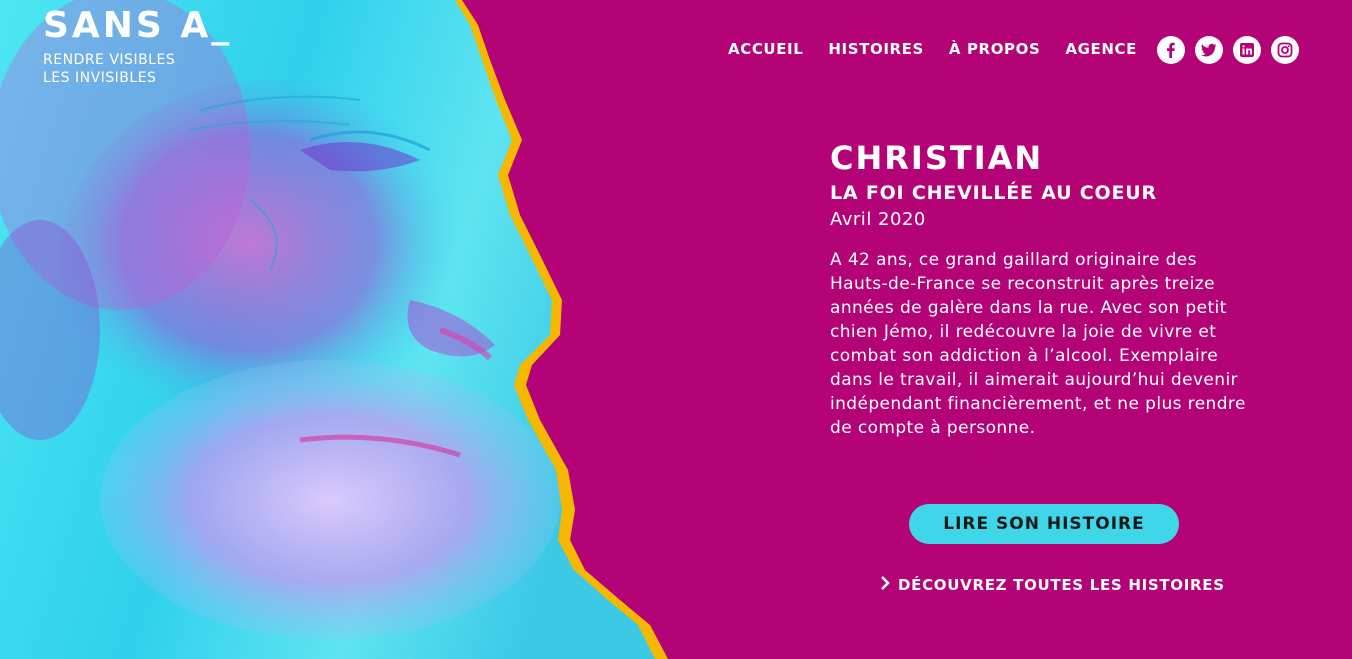 Image resolution: width=1352 pixels, height=659 pixels. What do you see at coordinates (1101, 49) in the screenshot?
I see `nav-item-agence: AGENCE` at bounding box center [1101, 49].